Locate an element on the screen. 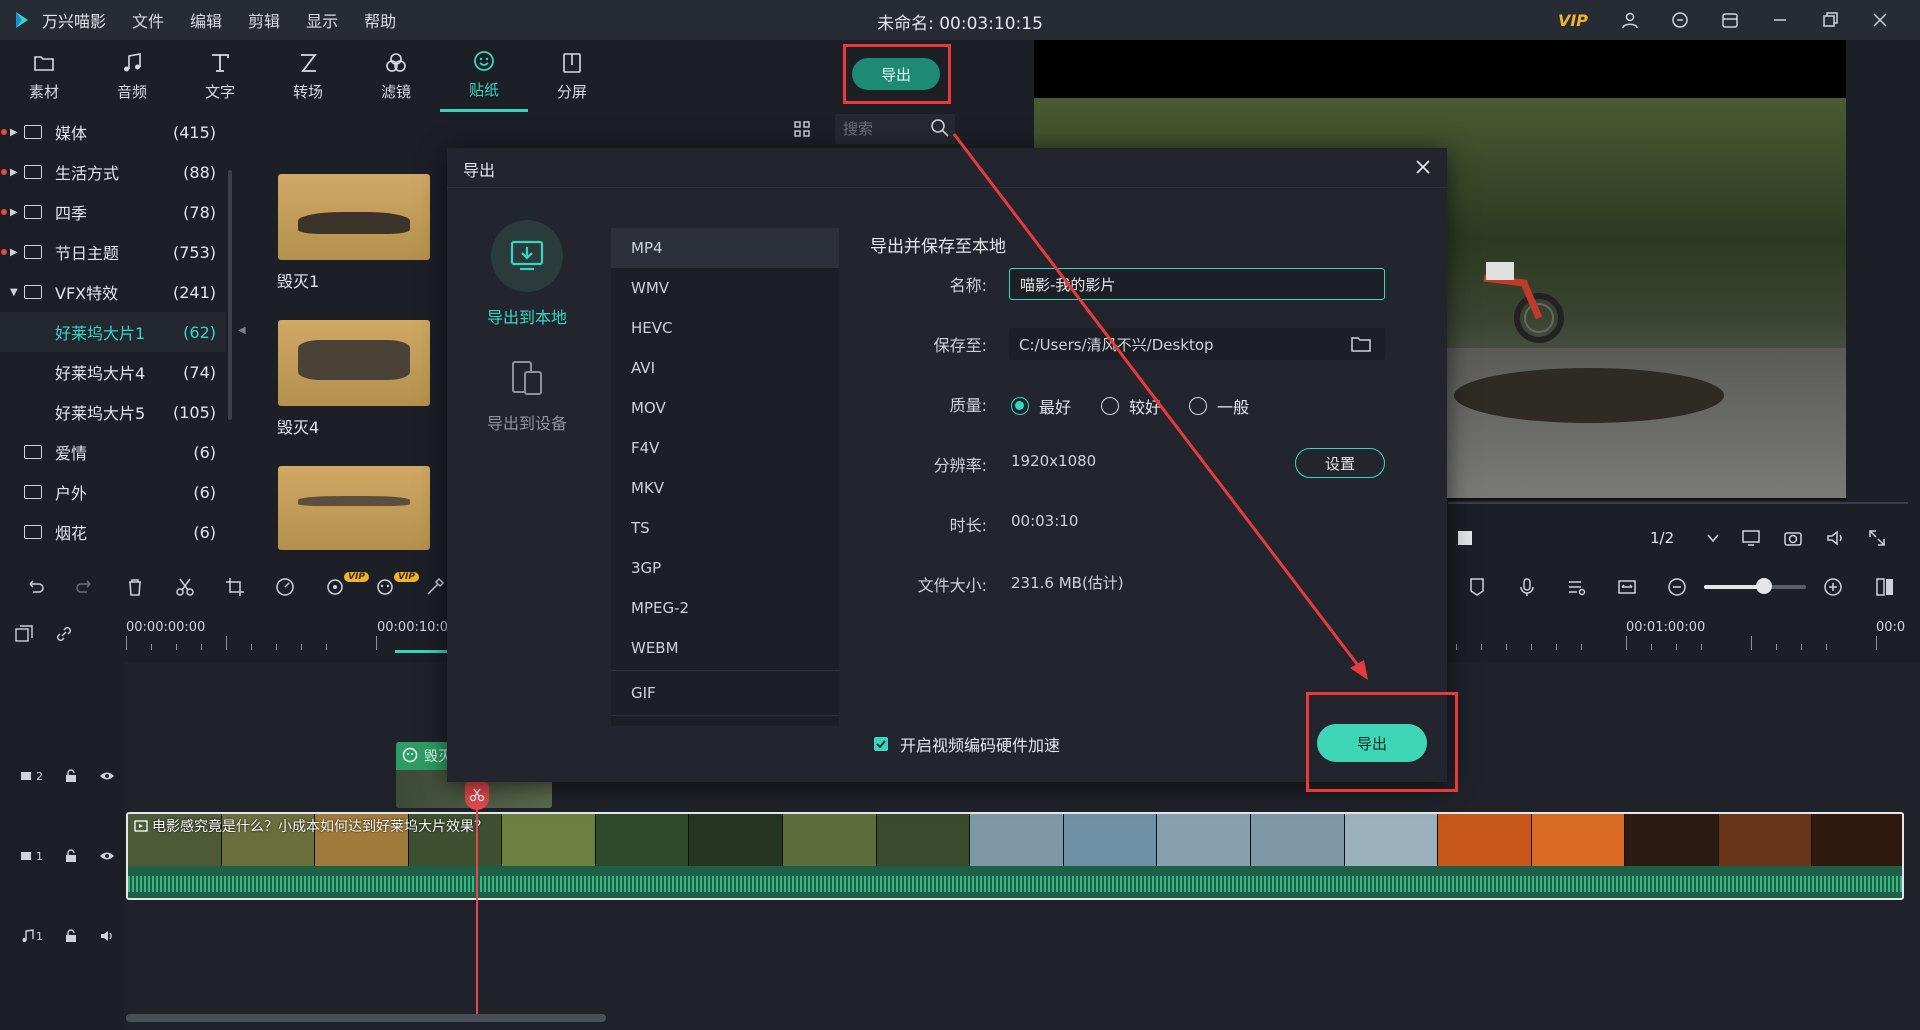  category-hollywood-5: 好莱坞大片5 (105) is located at coordinates (113, 412).